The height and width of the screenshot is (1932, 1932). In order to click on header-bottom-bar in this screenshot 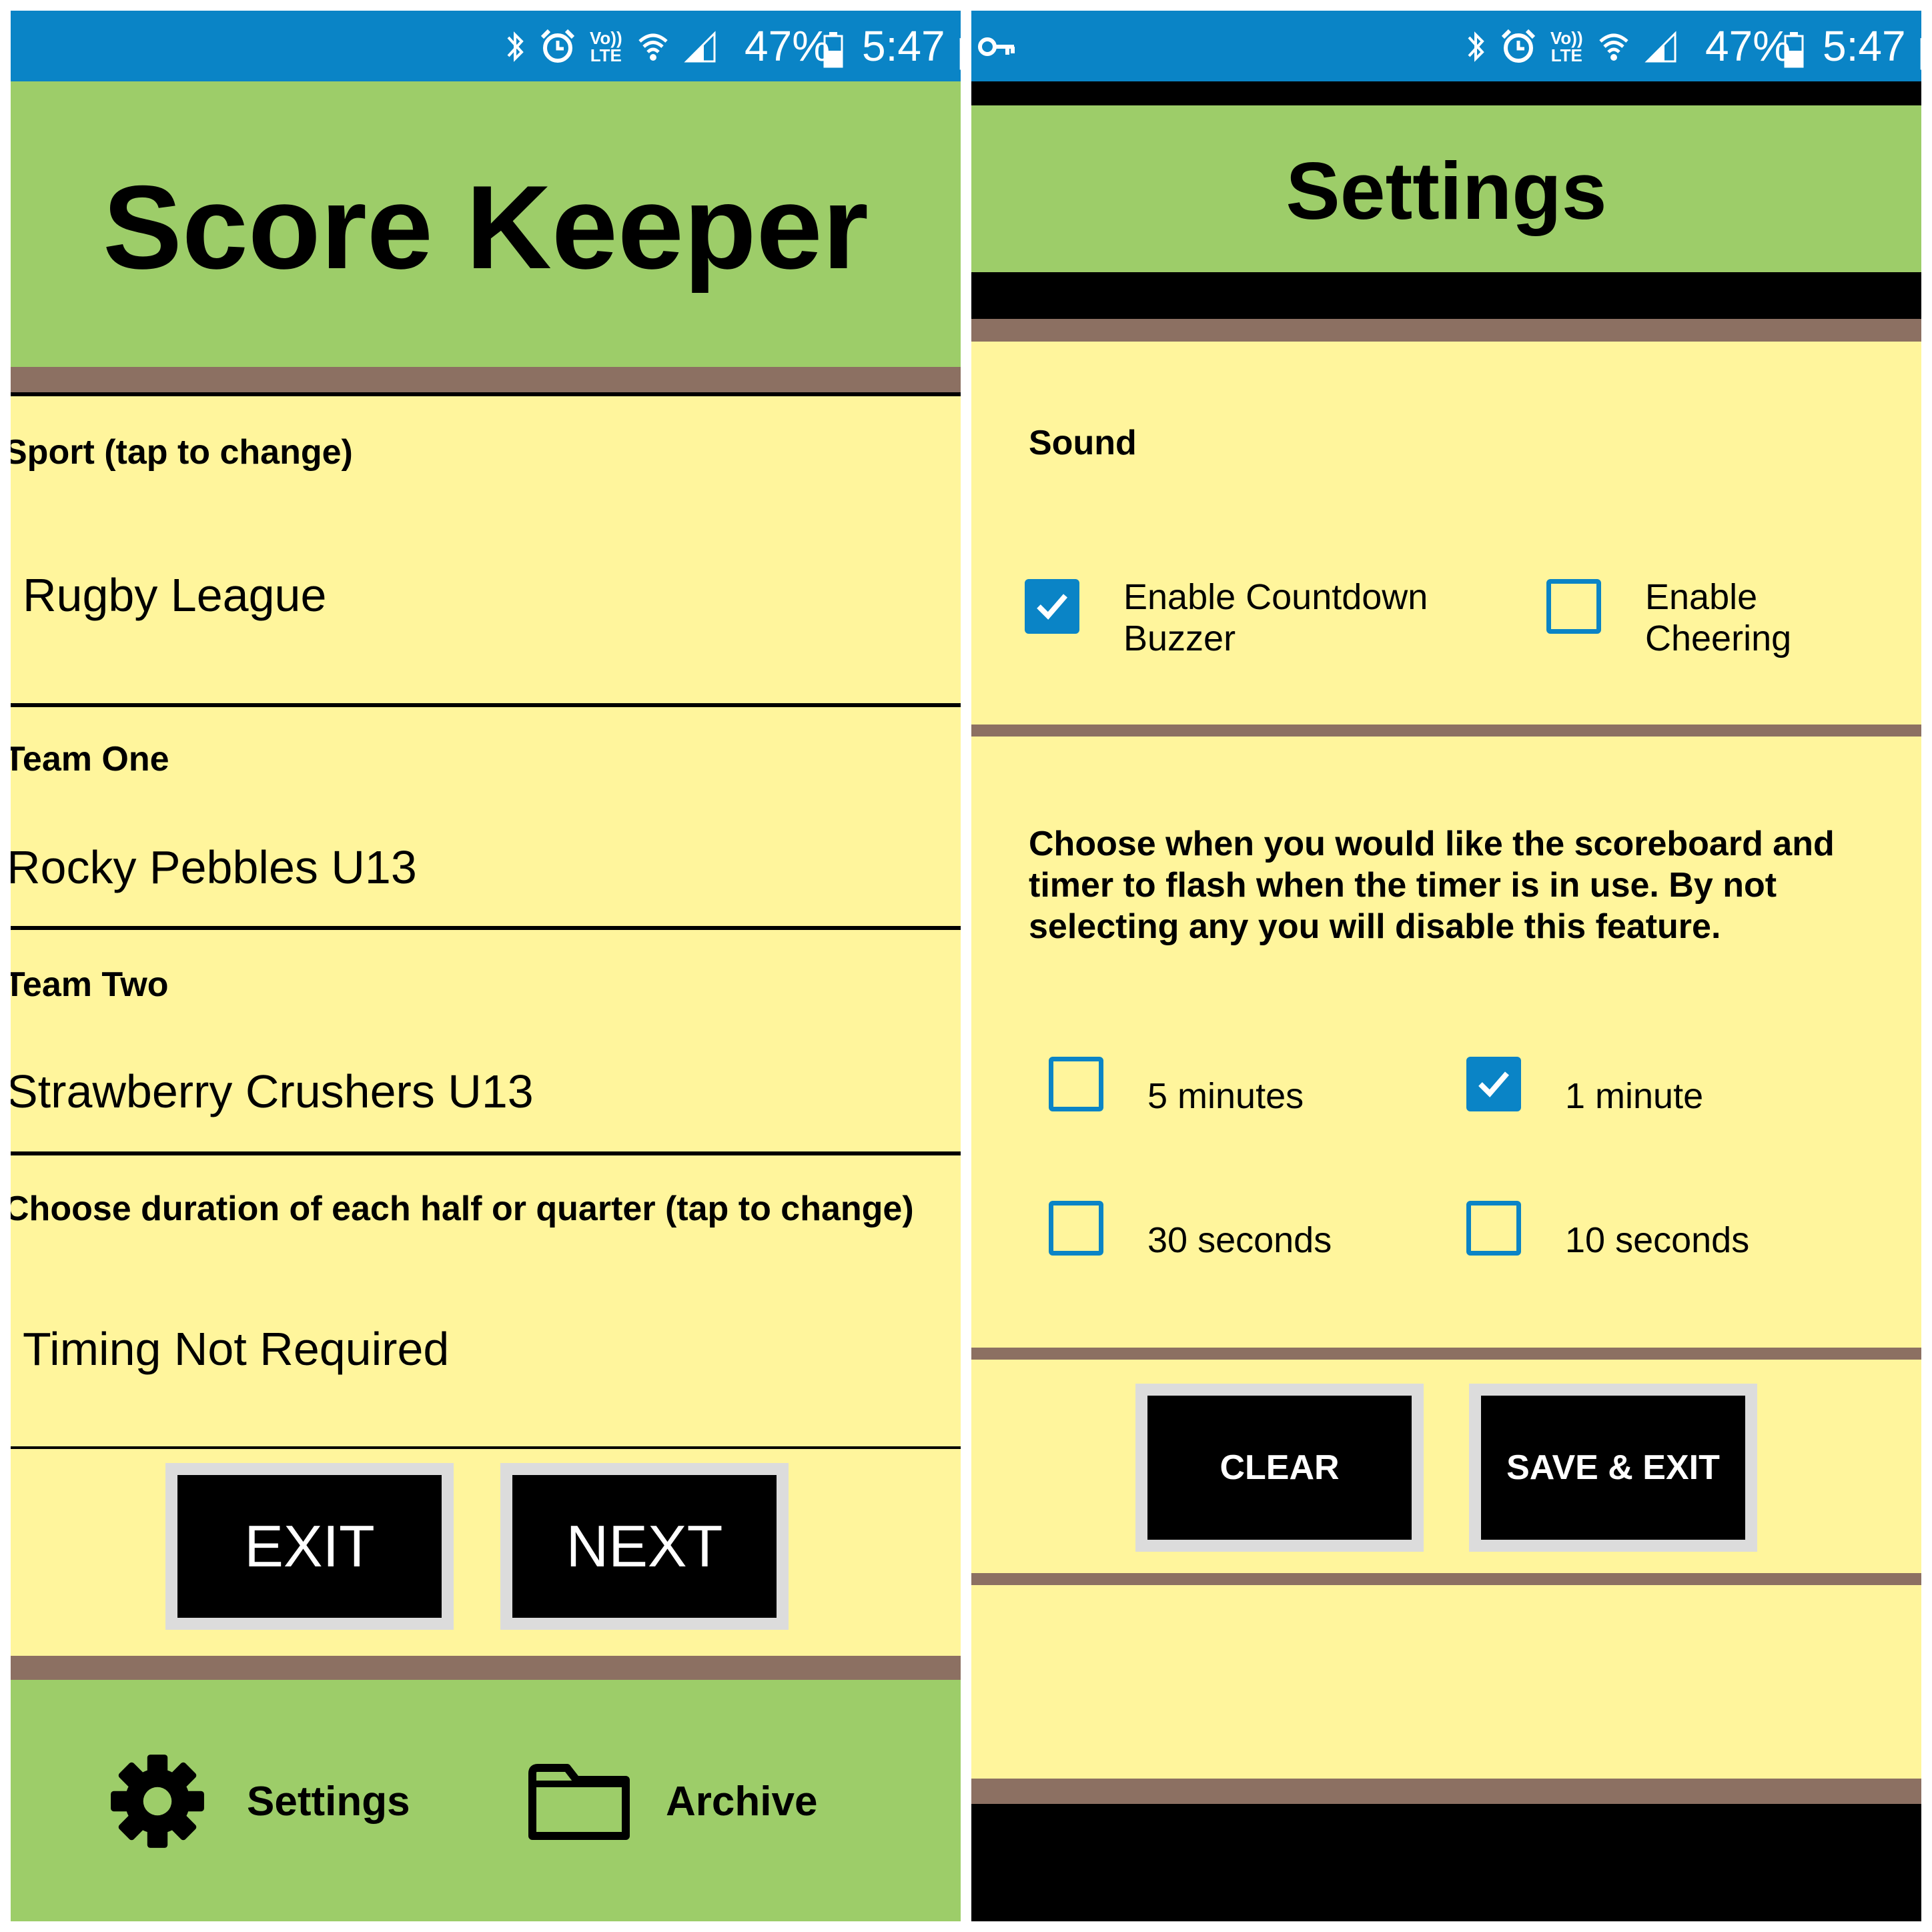, I will do `click(1446, 295)`.